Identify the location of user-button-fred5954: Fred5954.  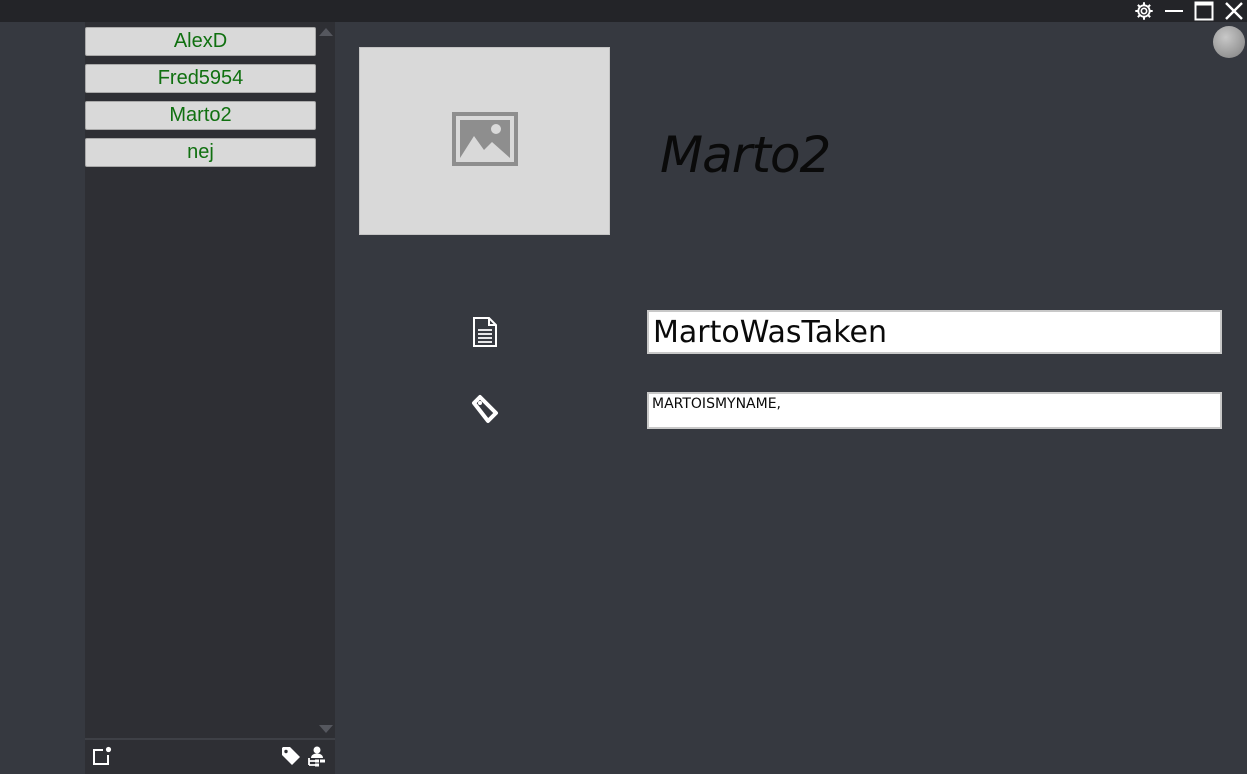
(200, 78).